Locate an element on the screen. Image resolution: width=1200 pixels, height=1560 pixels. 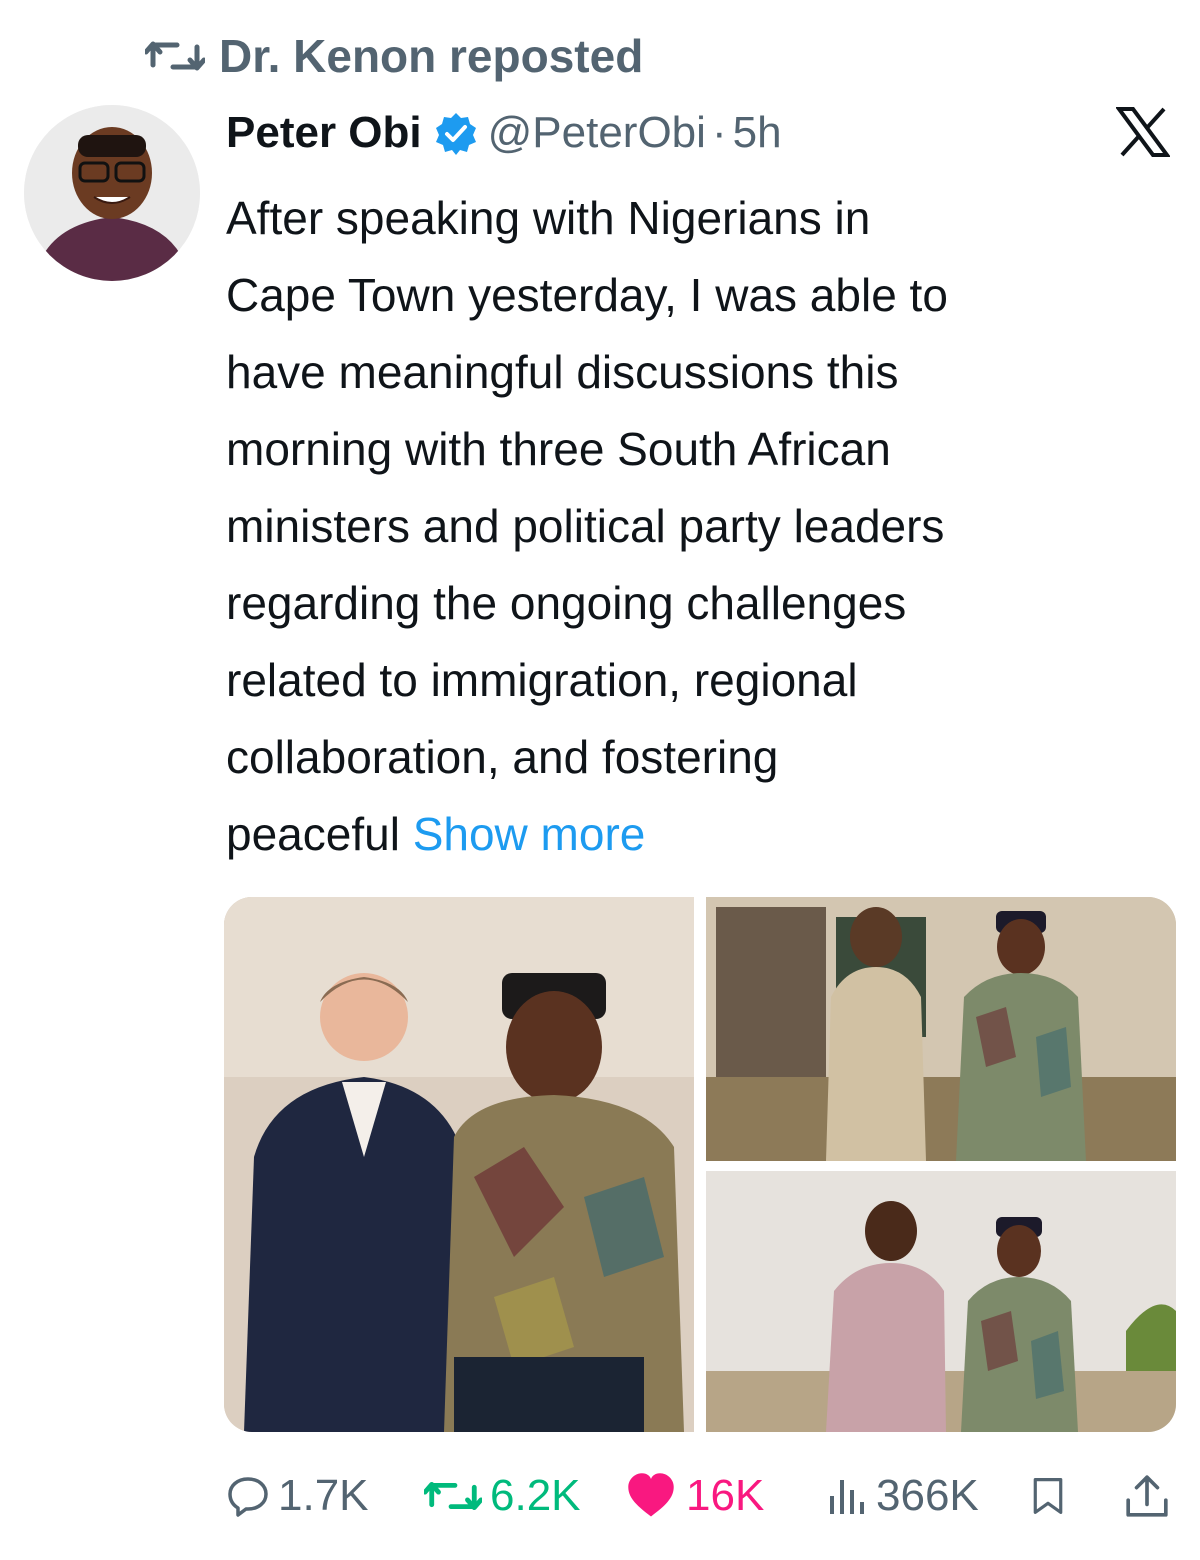
views-button: 366K is located at coordinates (901, 1496).